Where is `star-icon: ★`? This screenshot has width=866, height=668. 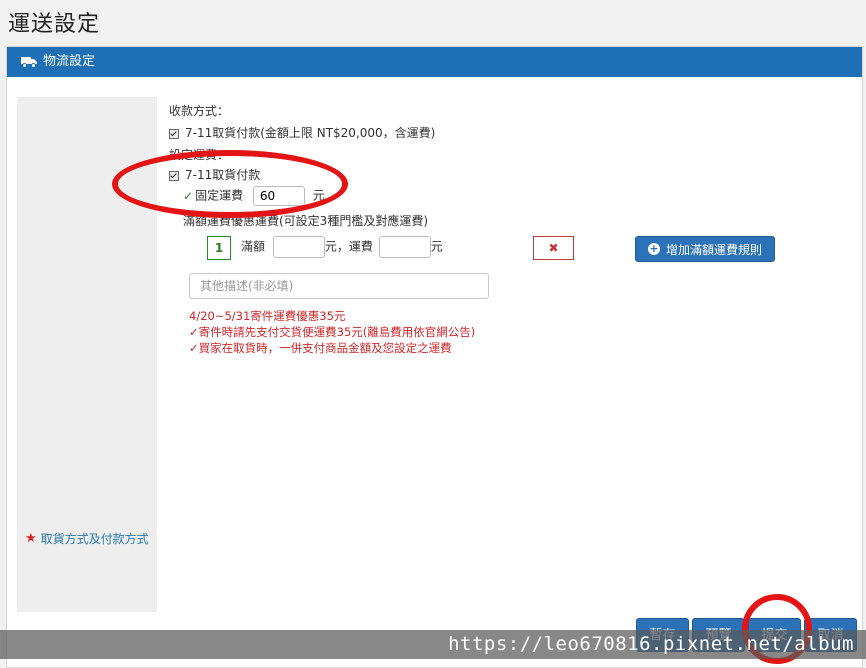 star-icon: ★ is located at coordinates (31, 538).